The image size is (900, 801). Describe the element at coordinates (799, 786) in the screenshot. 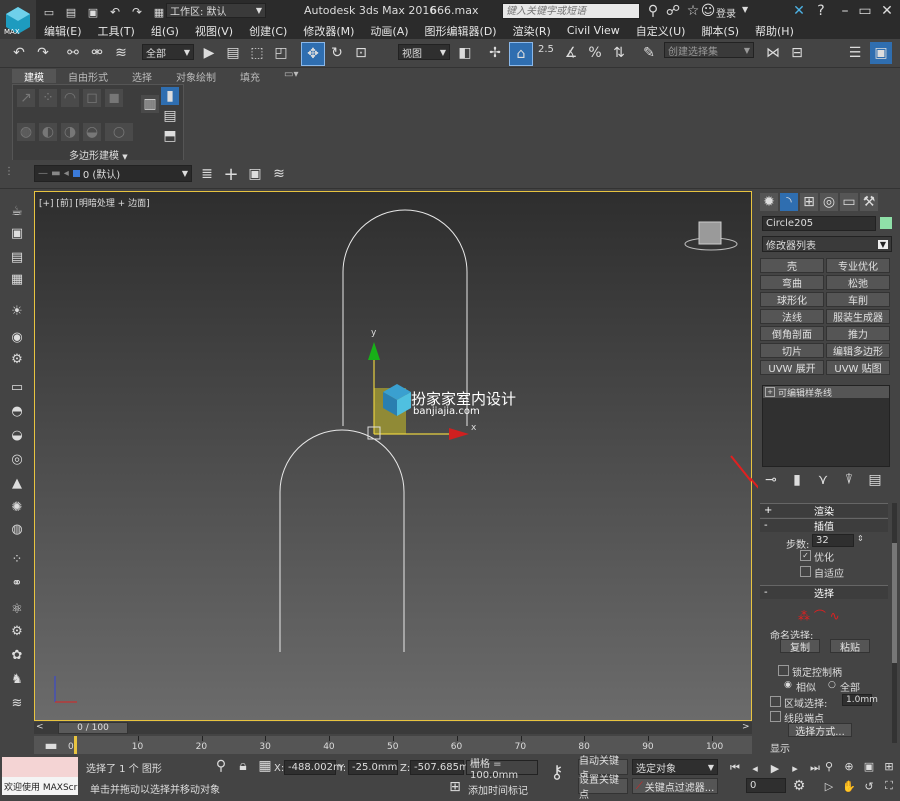

I see `time-config-icon: ⚙` at that location.